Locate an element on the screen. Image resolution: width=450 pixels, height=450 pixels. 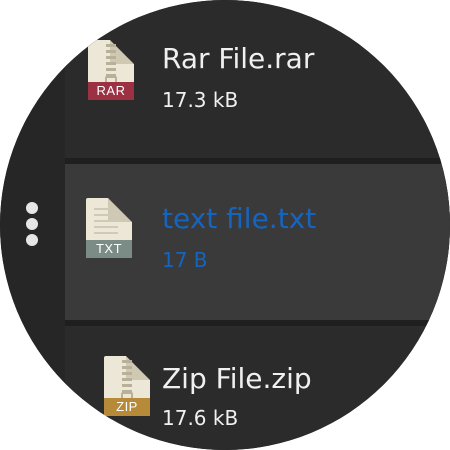
archive-file-icon: ZIP is located at coordinates (127, 386).